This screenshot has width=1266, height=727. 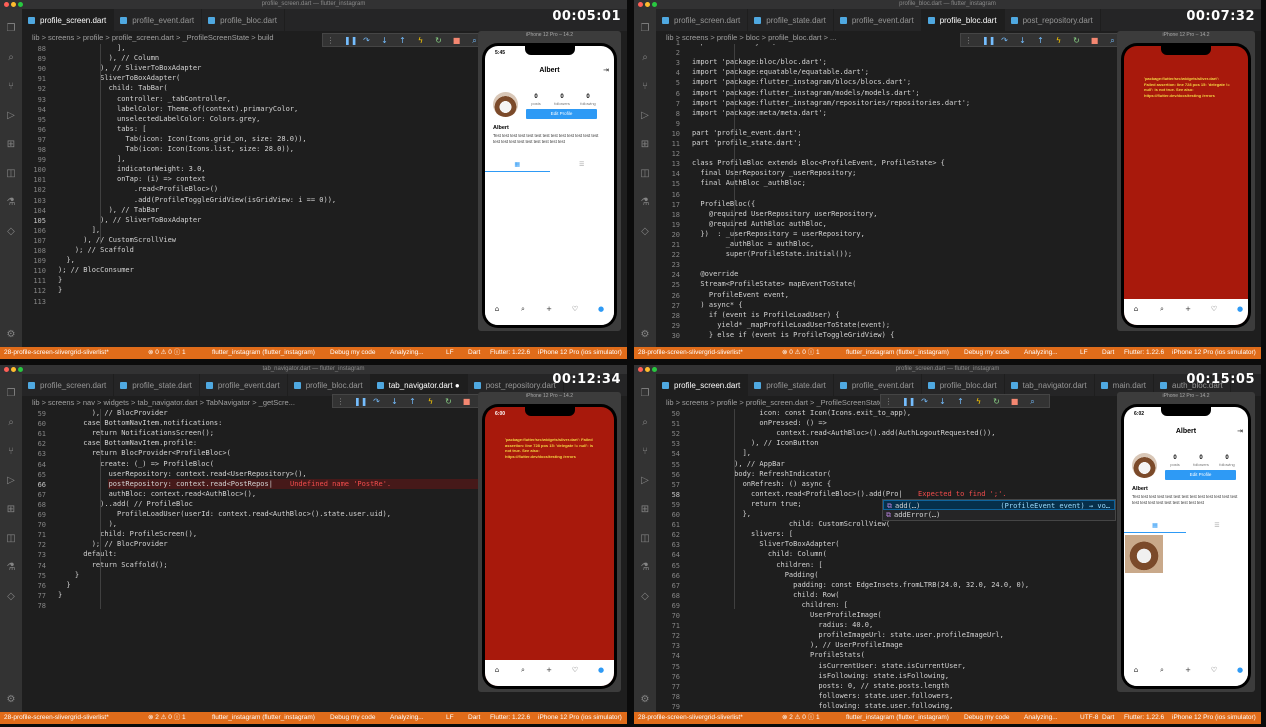 What do you see at coordinates (497, 670) in the screenshot?
I see `home-icon: ⌂` at bounding box center [497, 670].